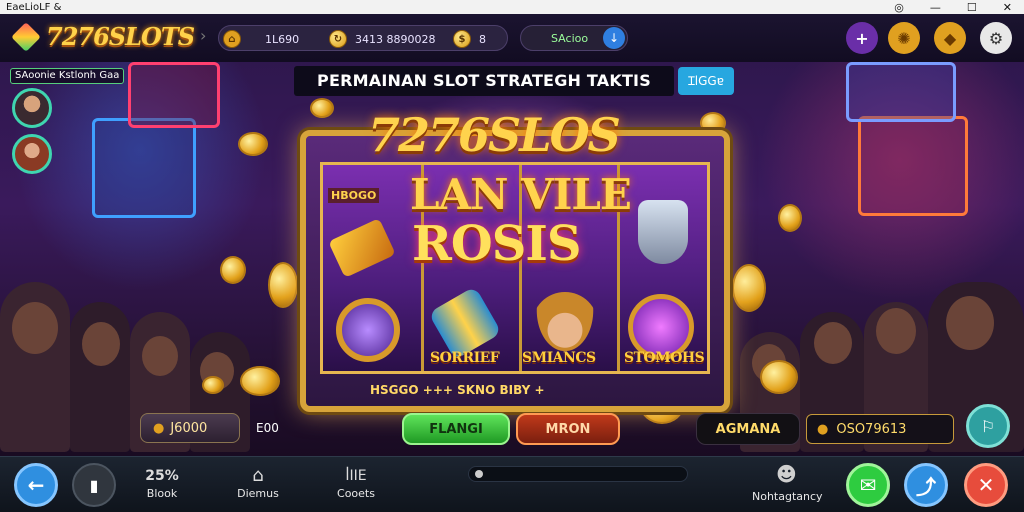 The image size is (1024, 512). Describe the element at coordinates (512, 7) in the screenshot. I see `window-title-bar: EaeLioLF & ◎ — ☐ ✕` at that location.